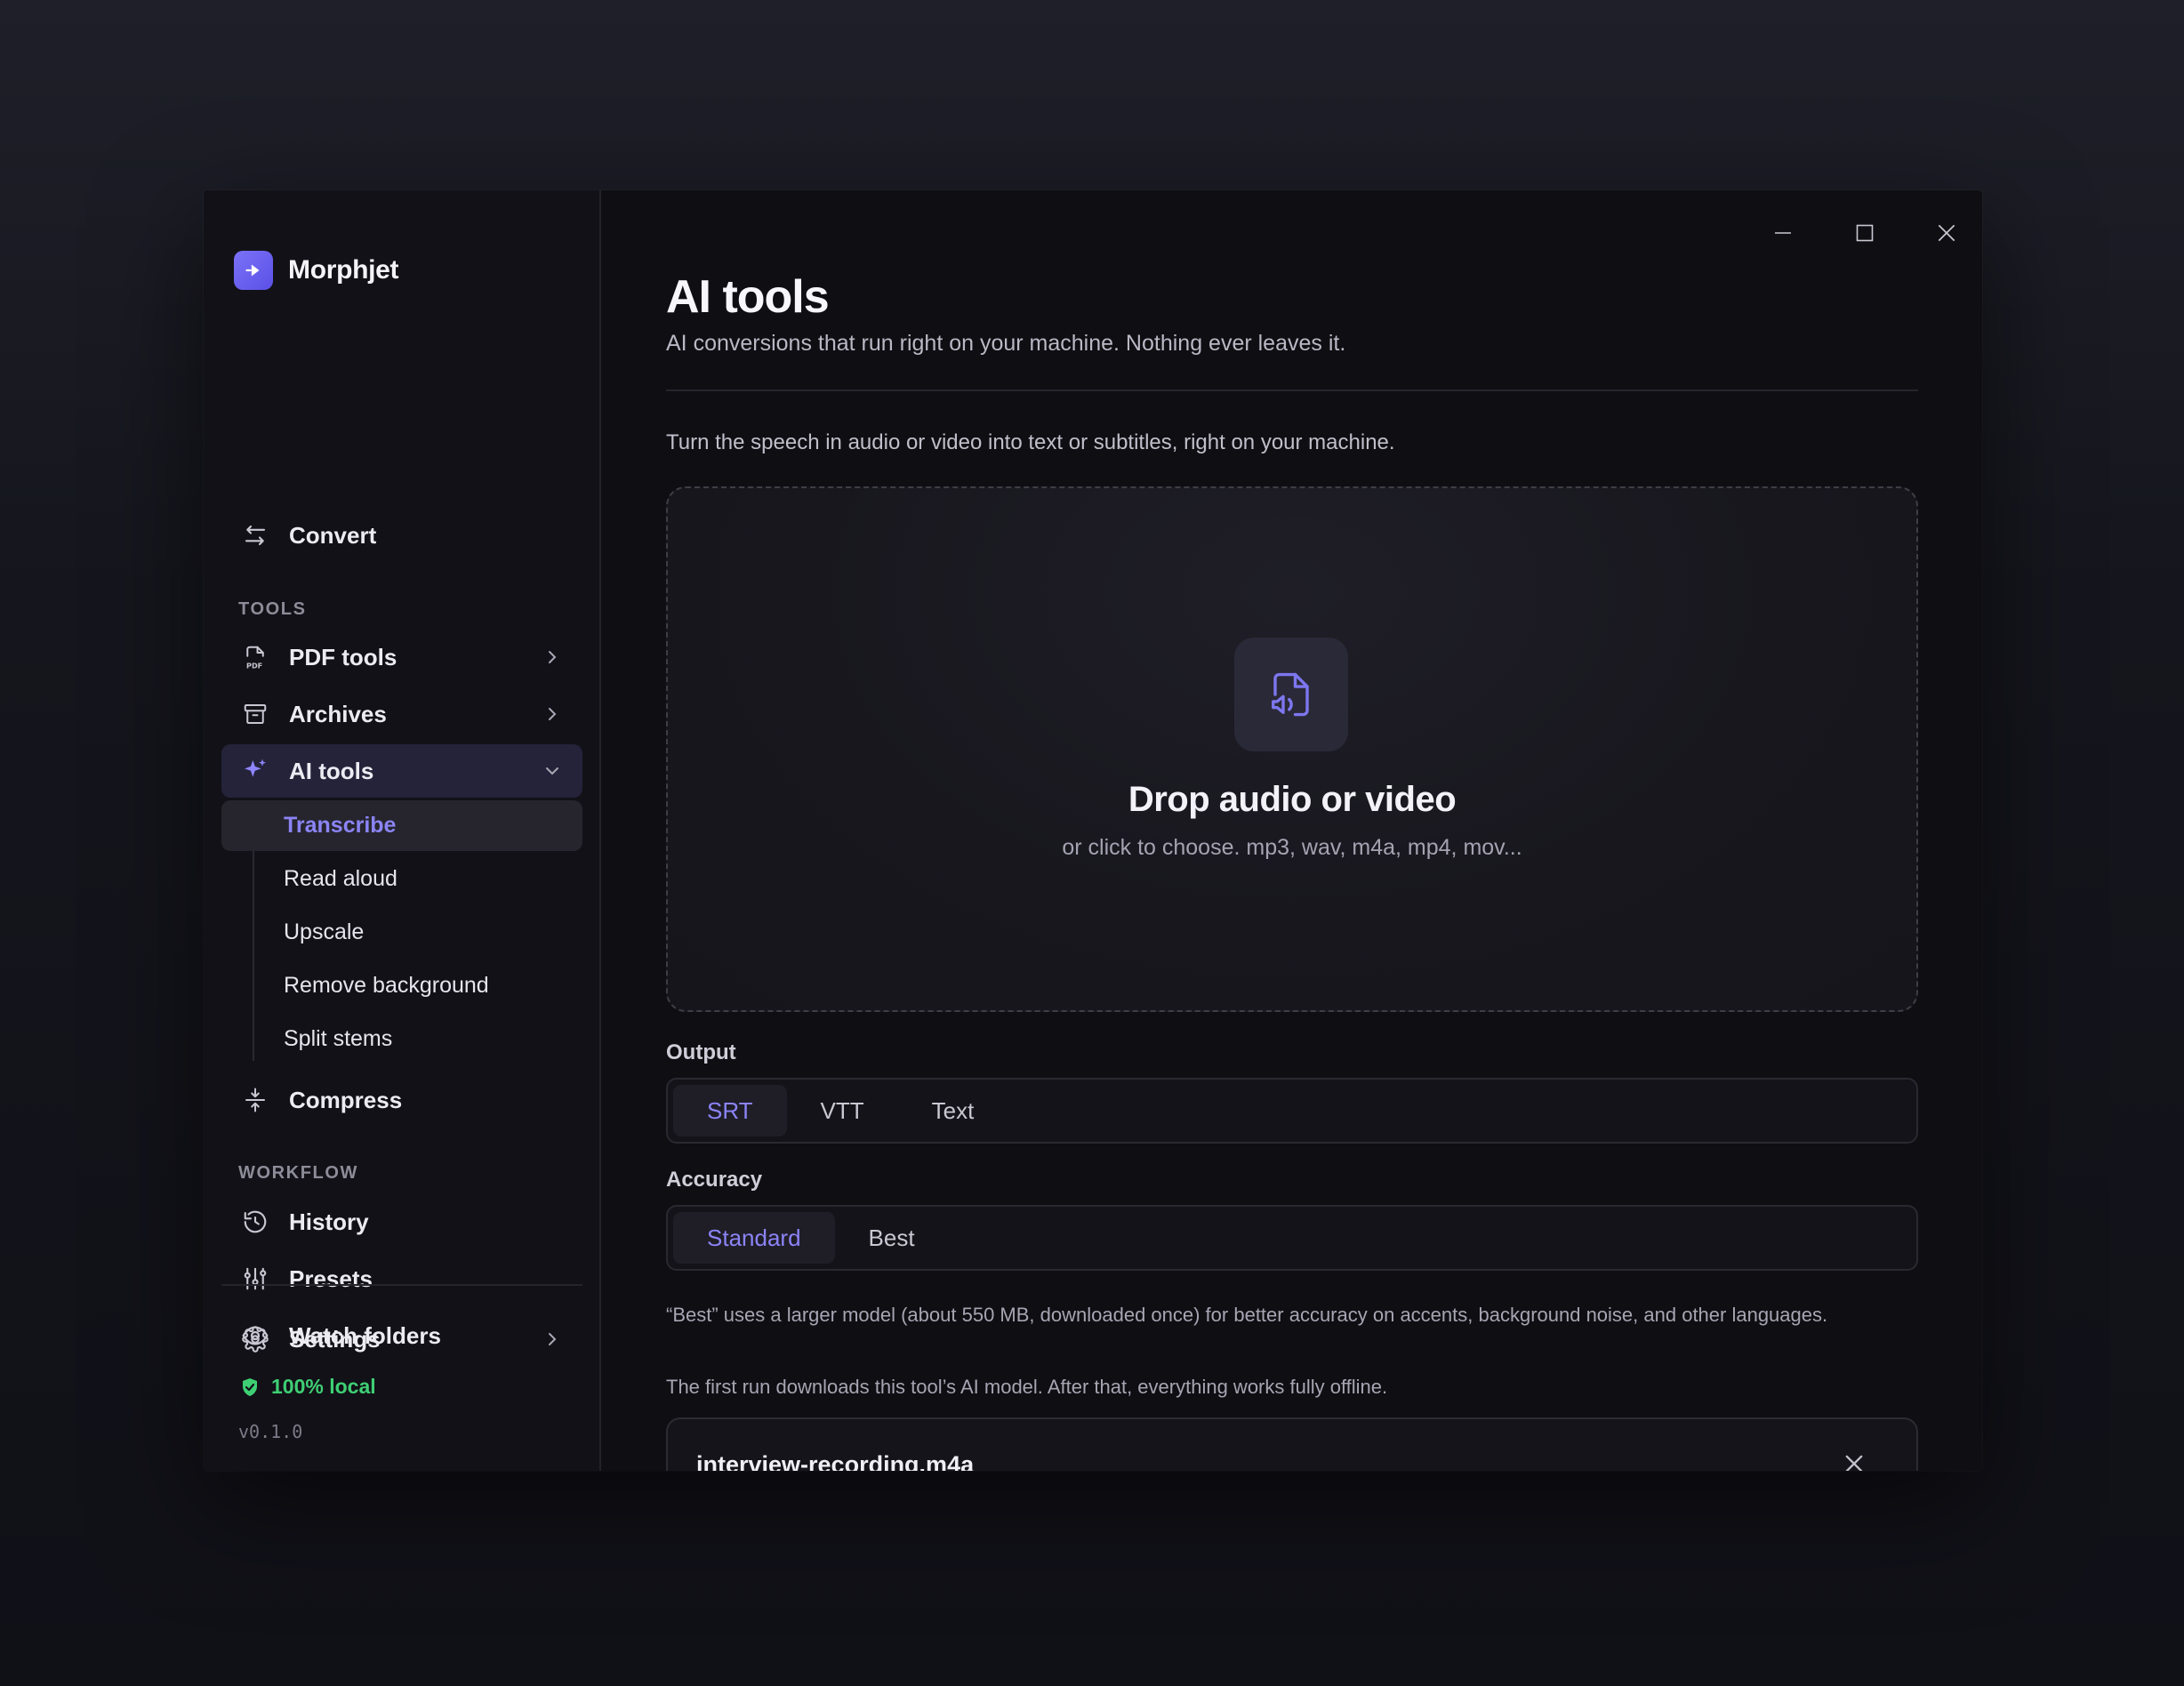  Describe the element at coordinates (401, 1285) in the screenshot. I see `sidebar-divider` at that location.